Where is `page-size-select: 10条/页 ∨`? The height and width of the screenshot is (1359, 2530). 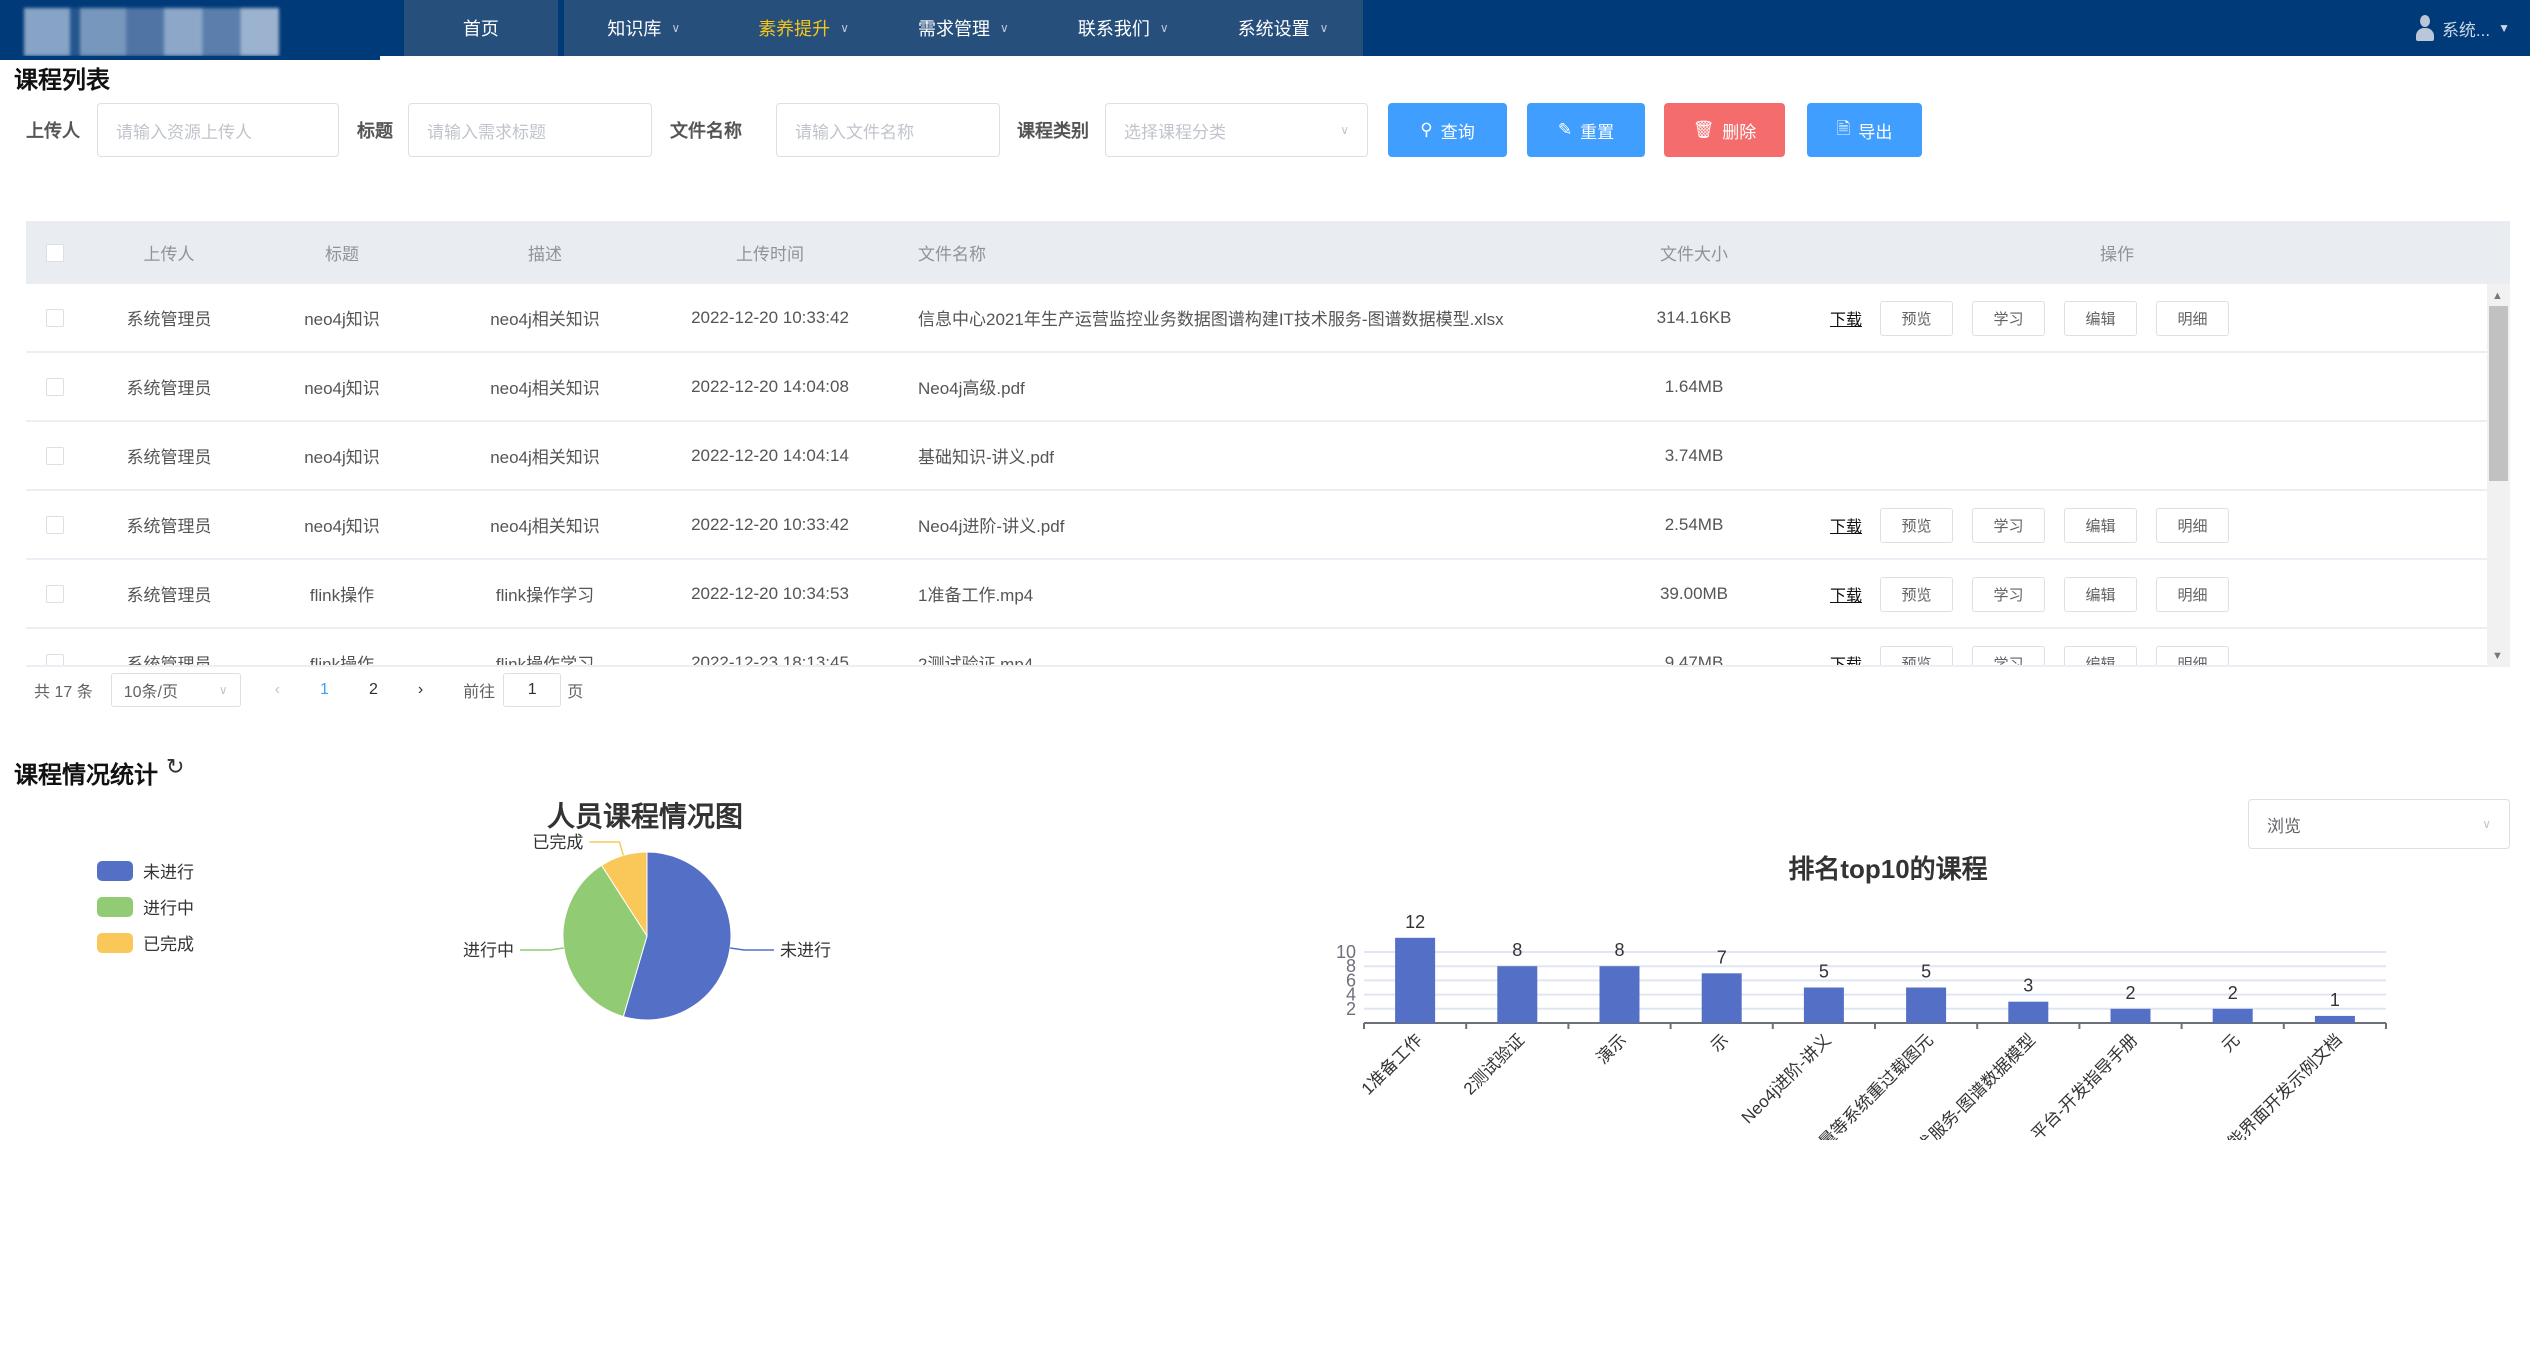
page-size-select: 10条/页 ∨ is located at coordinates (175, 690).